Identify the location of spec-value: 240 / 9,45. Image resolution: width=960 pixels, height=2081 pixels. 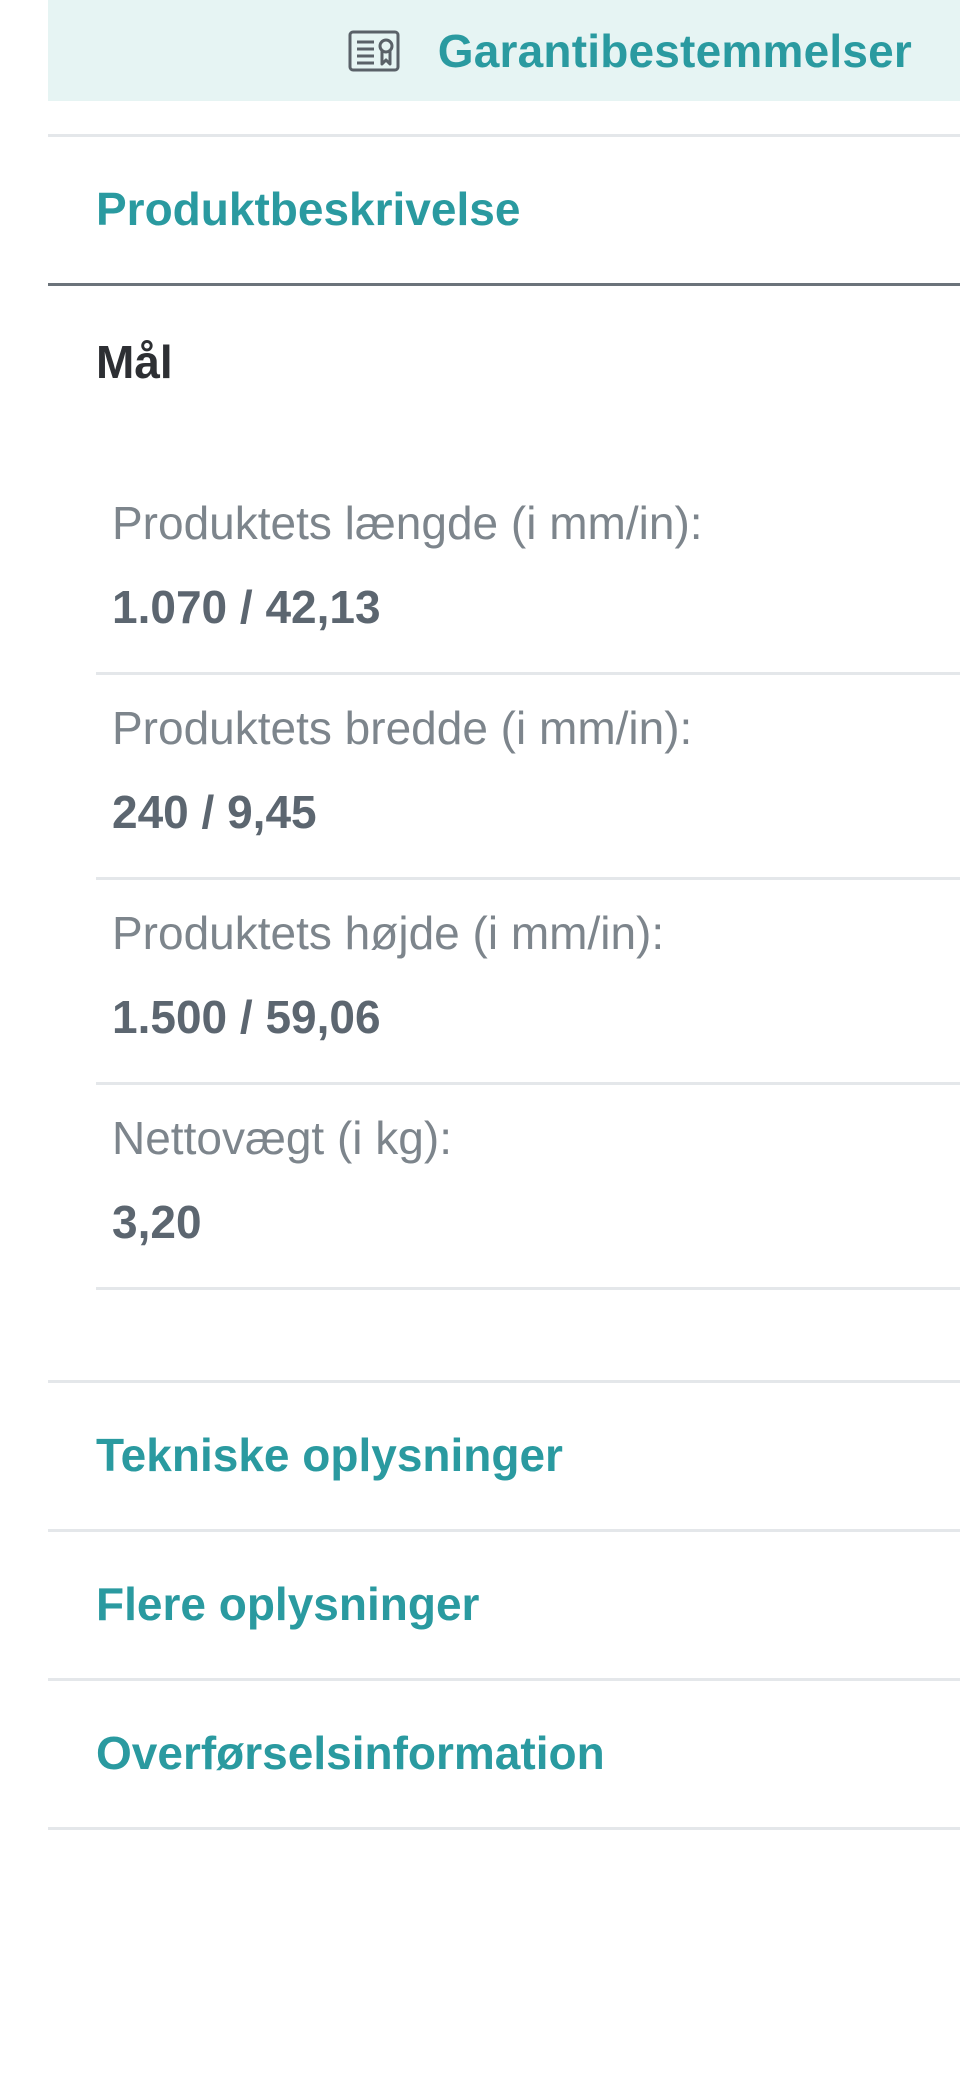
(214, 812).